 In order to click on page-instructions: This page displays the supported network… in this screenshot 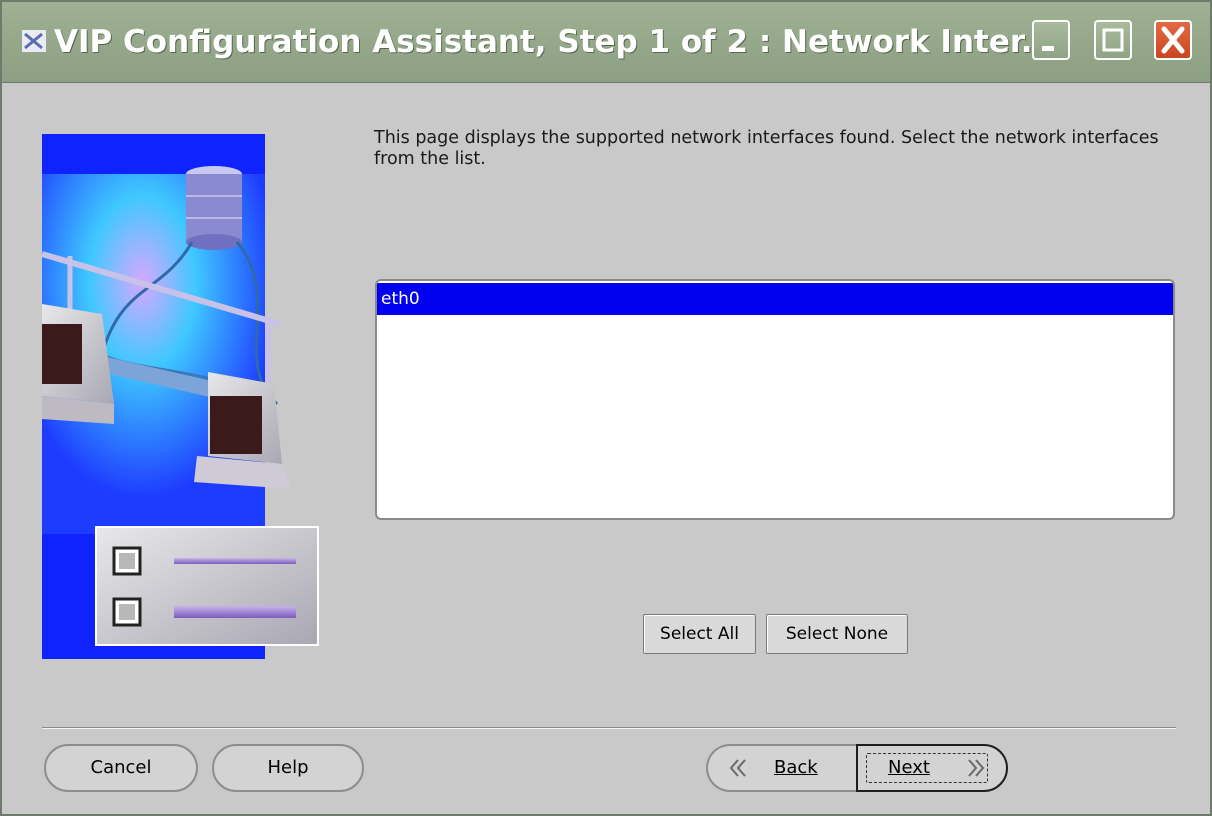, I will do `click(766, 148)`.